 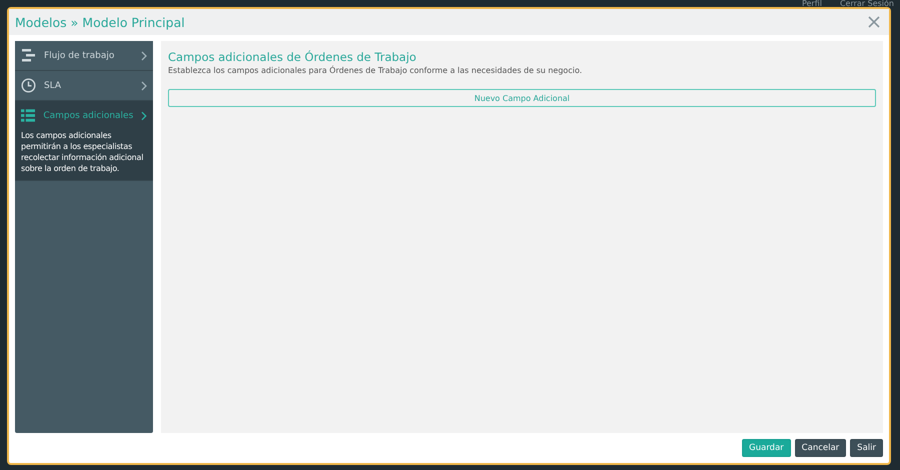 I want to click on window-title: Modelos » Modelo Principal, so click(x=100, y=22).